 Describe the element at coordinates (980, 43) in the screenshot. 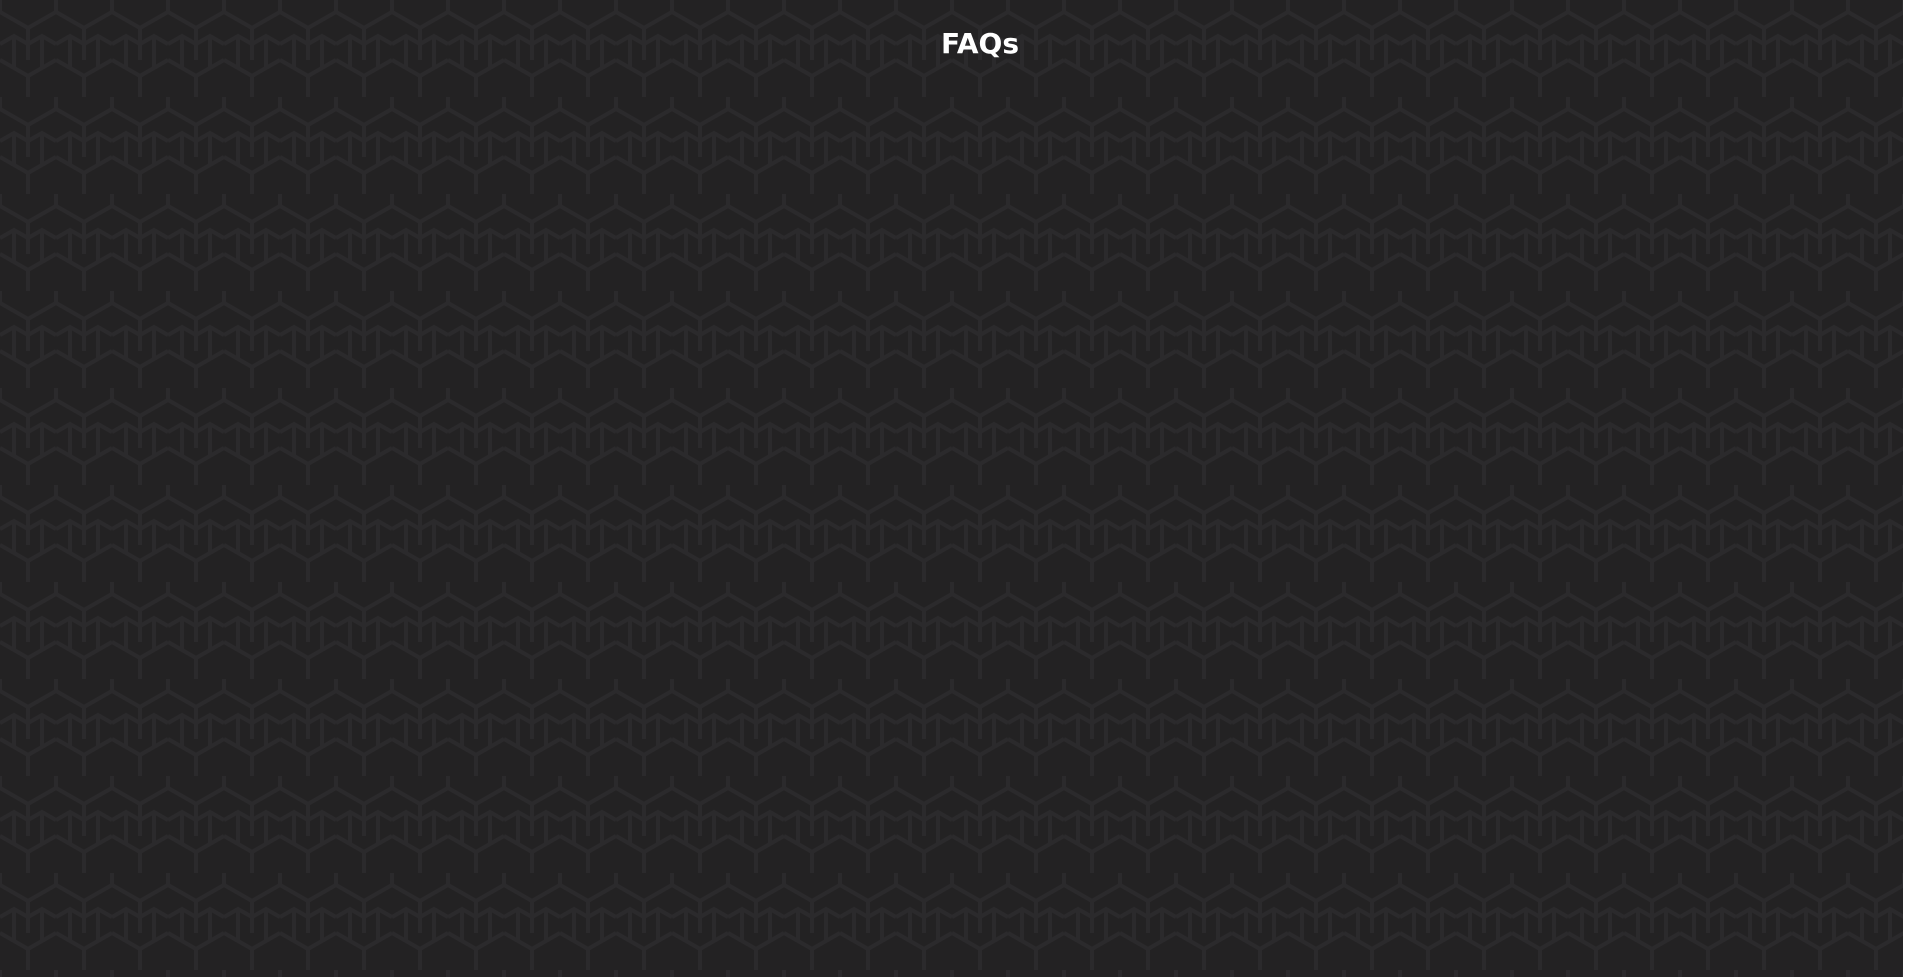

I see `page-title: FAQs` at that location.